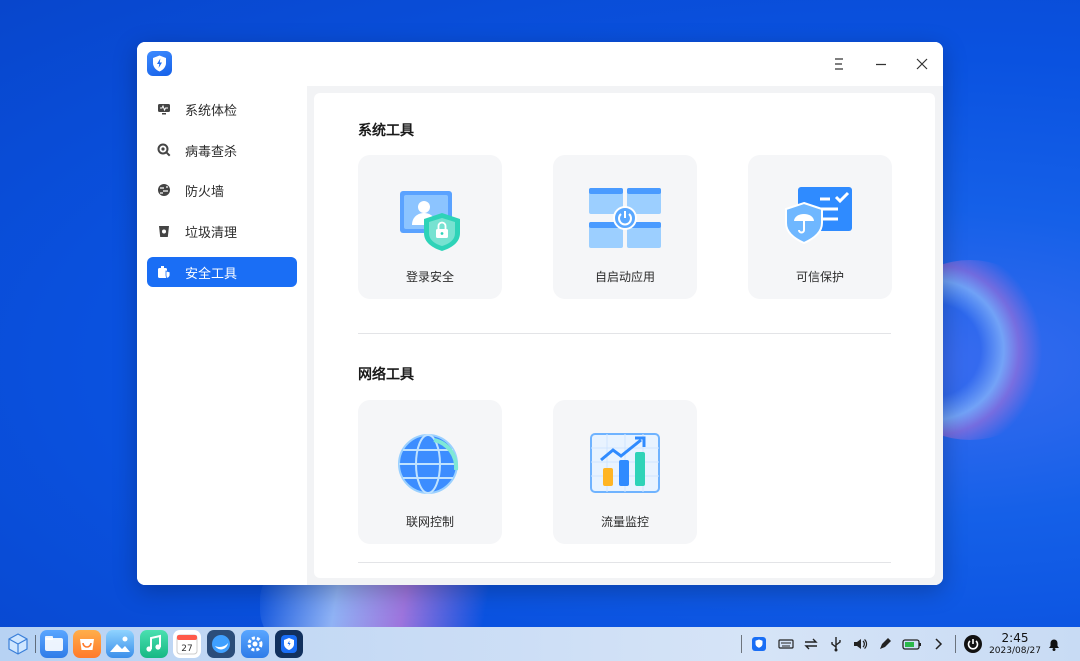 The height and width of the screenshot is (661, 1080). I want to click on image-viewer-icon, so click(120, 644).